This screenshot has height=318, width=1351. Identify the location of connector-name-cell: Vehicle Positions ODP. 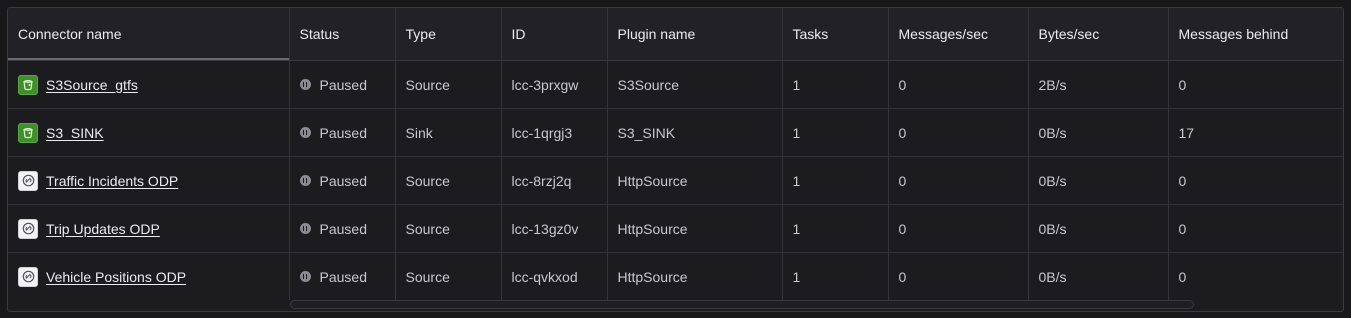
(149, 276).